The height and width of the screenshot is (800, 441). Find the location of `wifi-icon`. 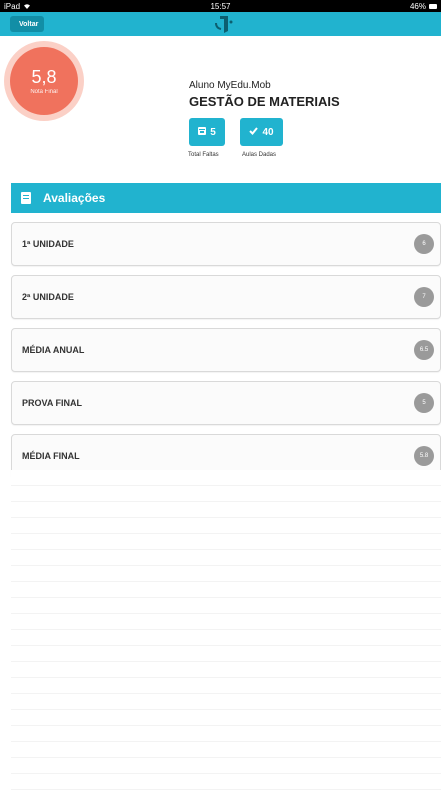

wifi-icon is located at coordinates (27, 6).